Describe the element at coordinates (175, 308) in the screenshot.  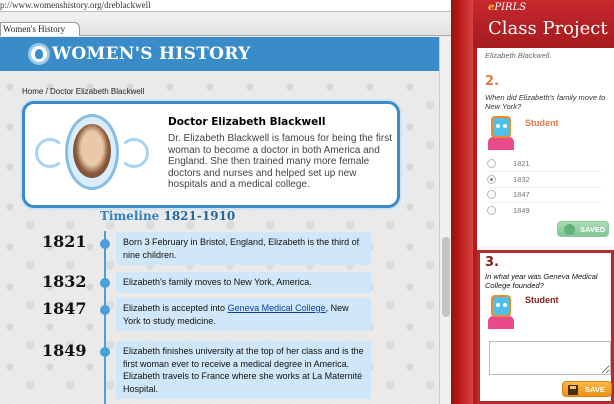
I see `timeline-entry-text: Elizabeth is accepted into` at that location.